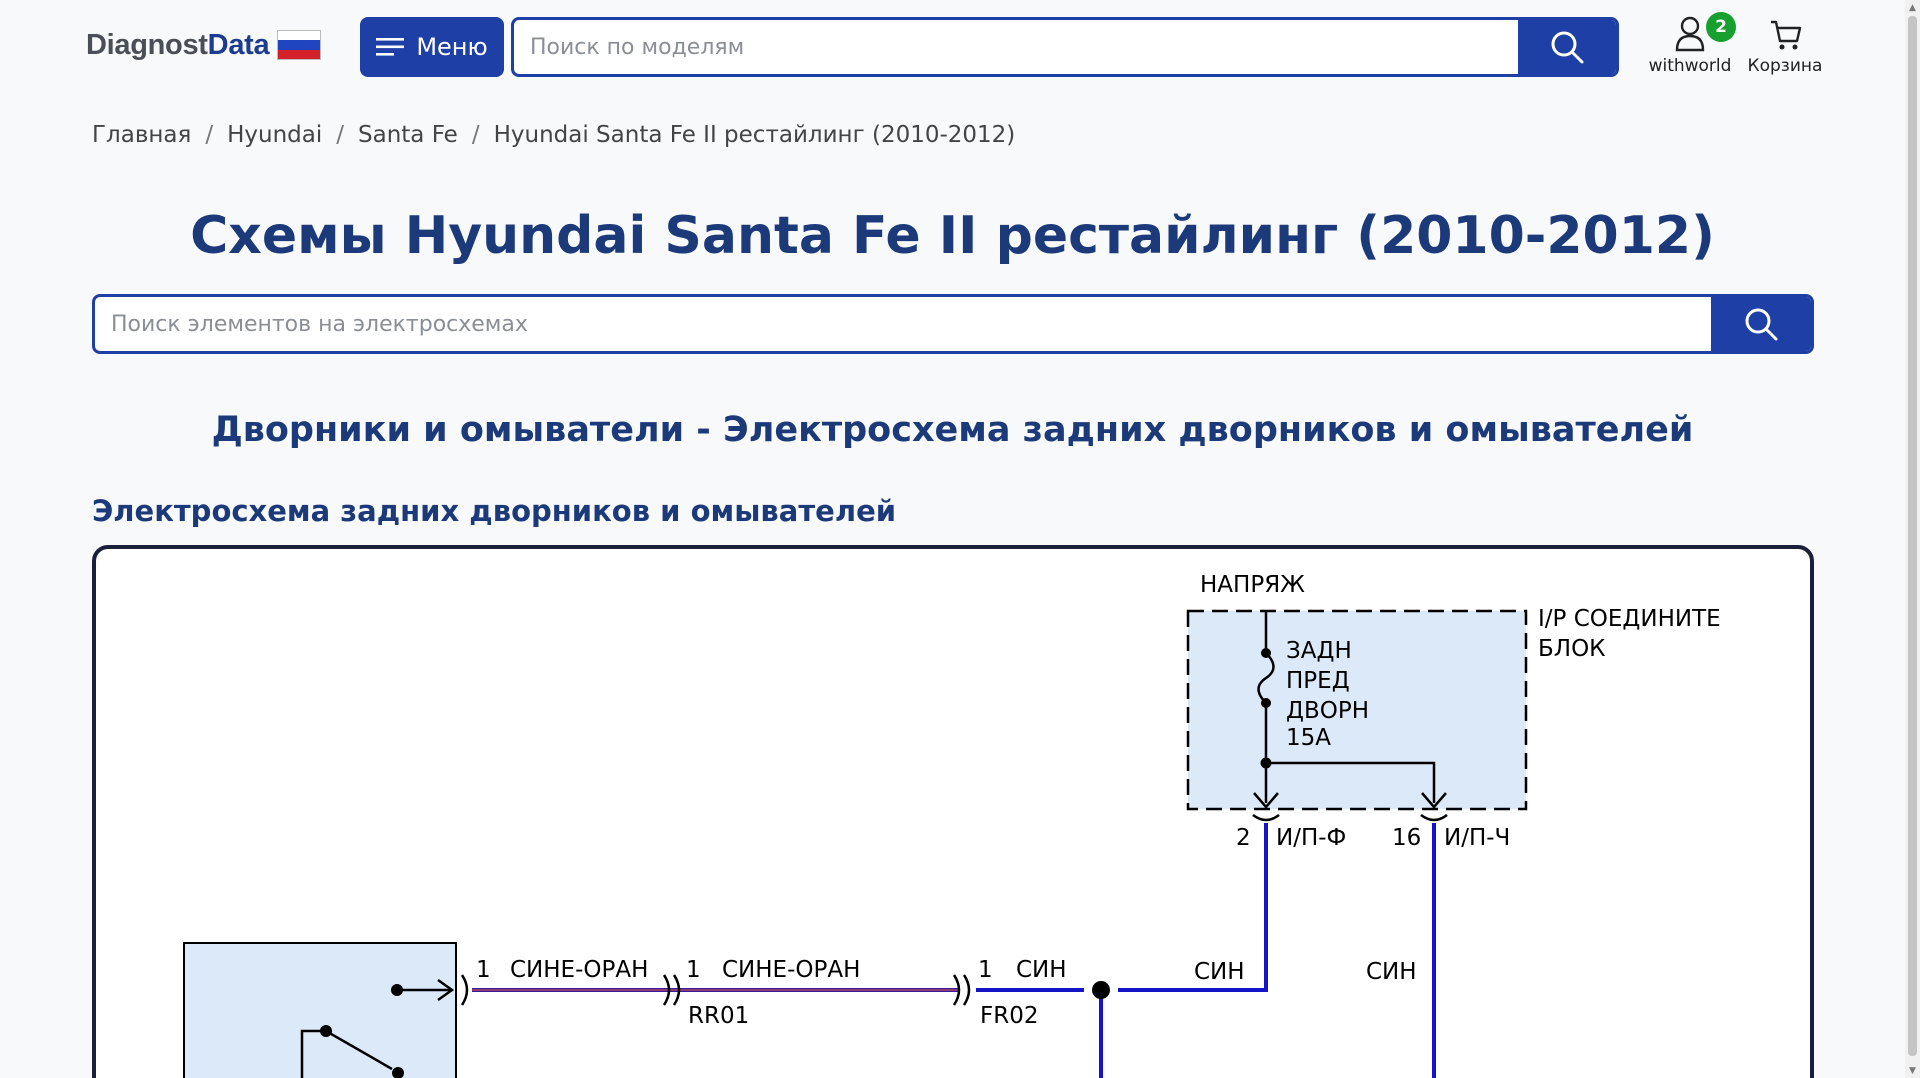 The image size is (1920, 1078). Describe the element at coordinates (141, 135) in the screenshot. I see `breadcrumb-home: Главная` at that location.